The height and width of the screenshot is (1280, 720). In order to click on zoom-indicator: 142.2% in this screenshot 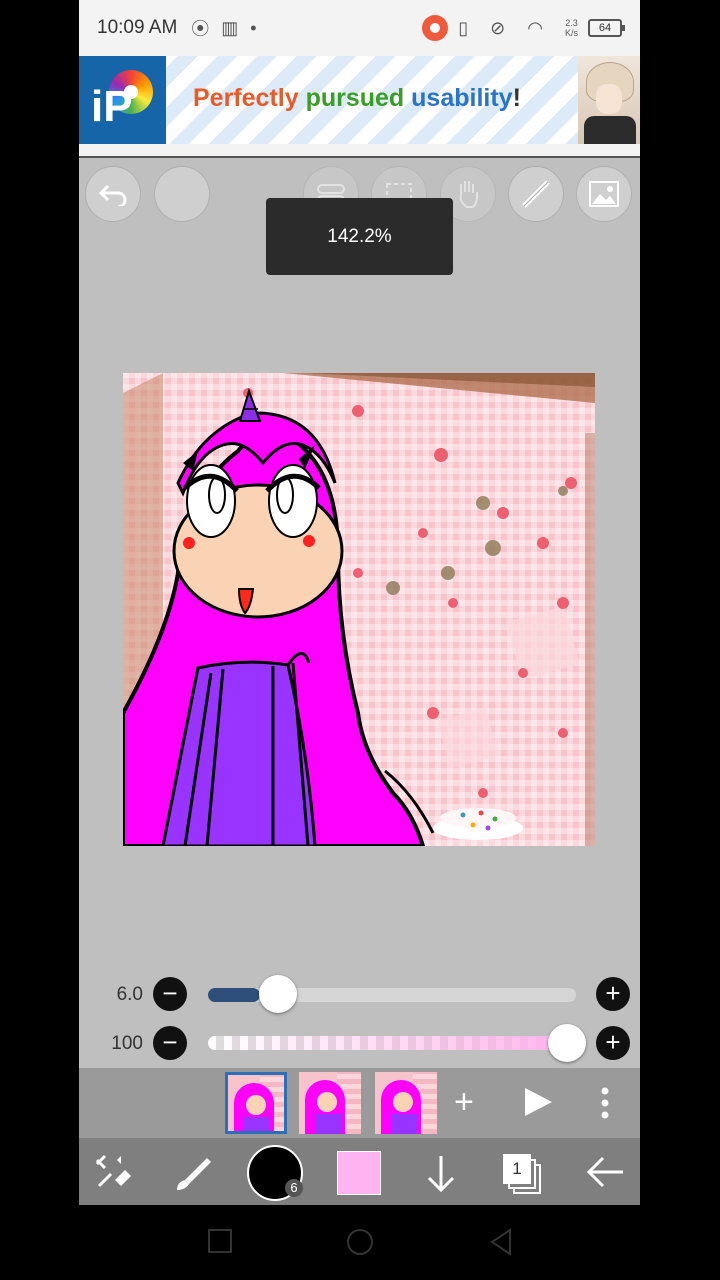, I will do `click(359, 236)`.